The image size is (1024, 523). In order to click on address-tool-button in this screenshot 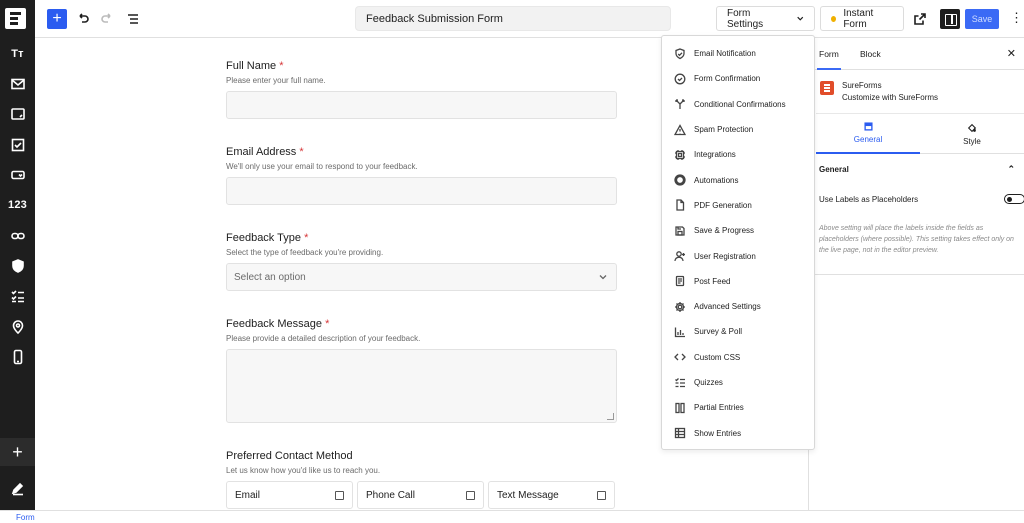, I will do `click(17, 327)`.